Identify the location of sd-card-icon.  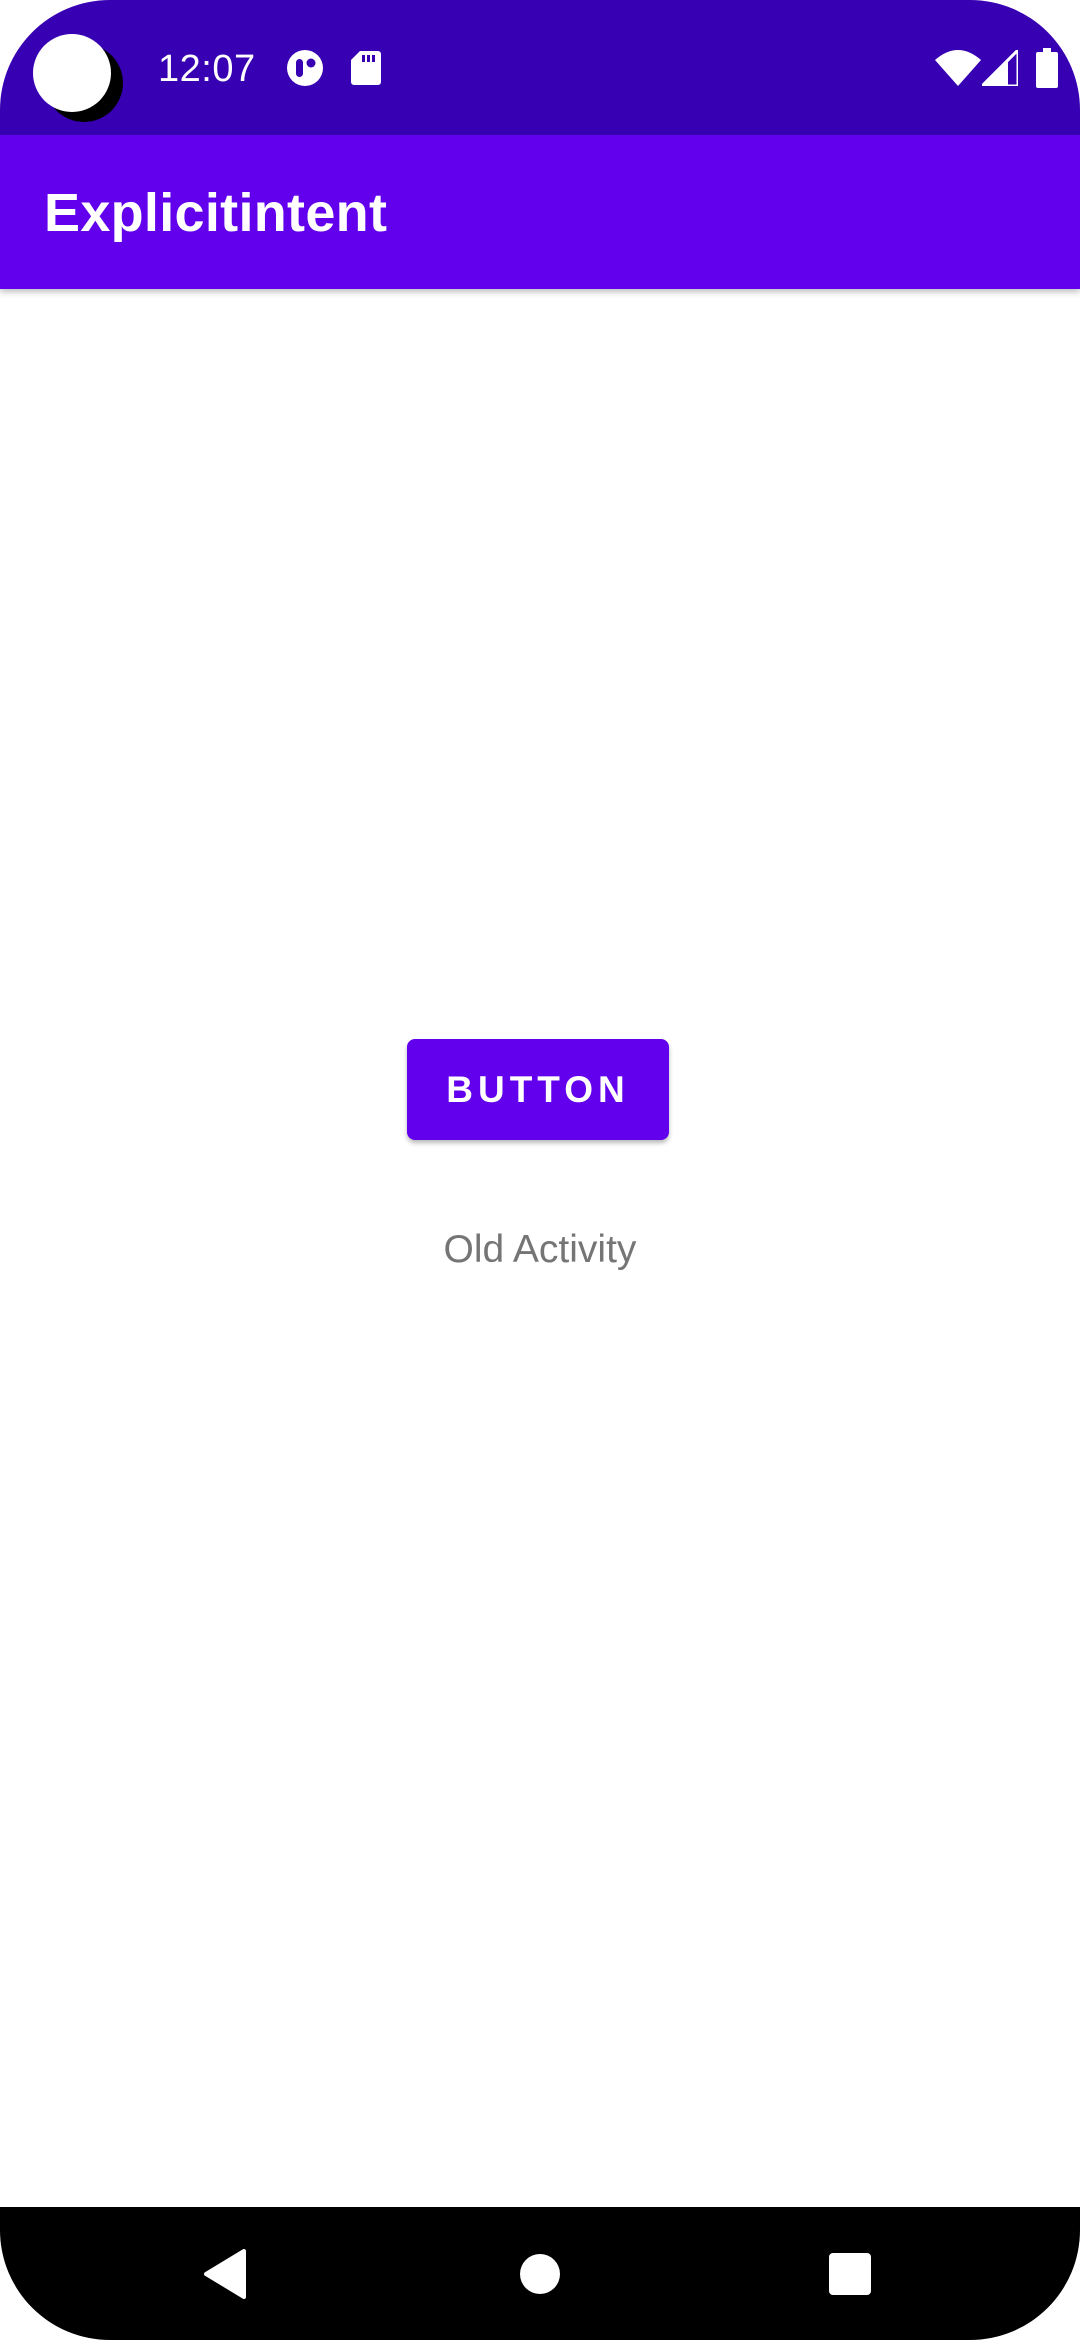
(366, 68).